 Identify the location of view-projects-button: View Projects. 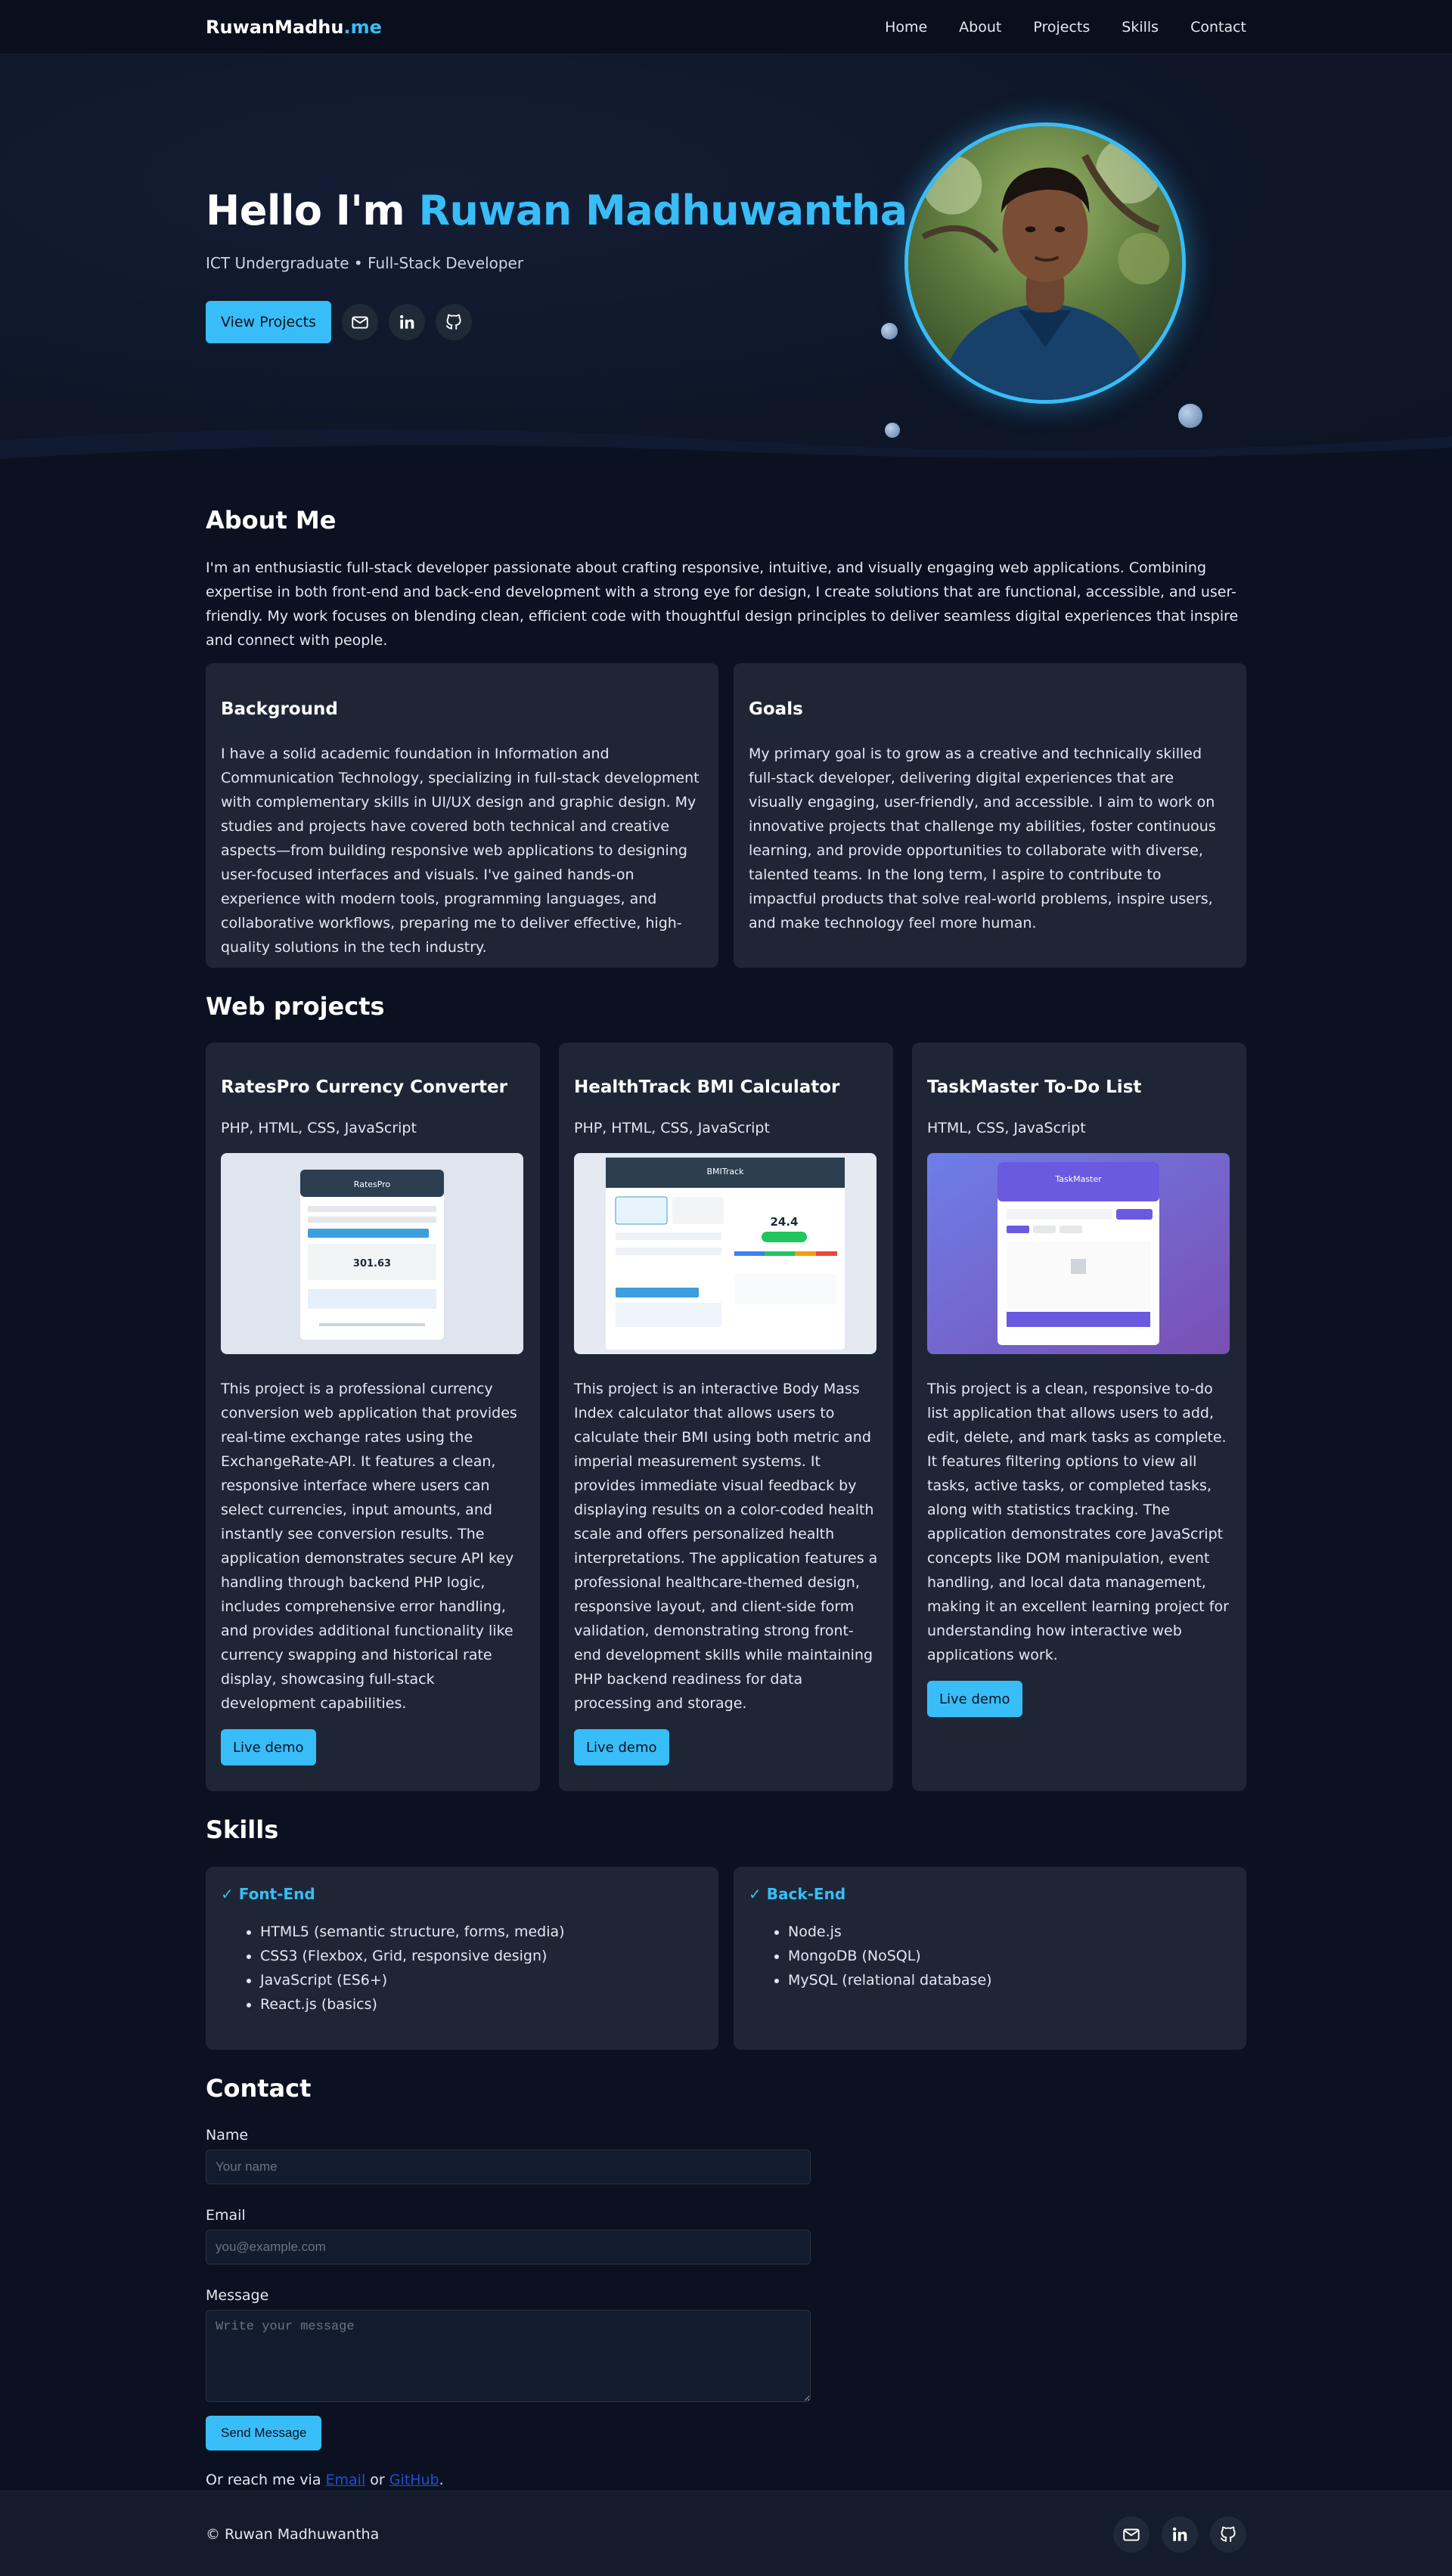
(269, 322).